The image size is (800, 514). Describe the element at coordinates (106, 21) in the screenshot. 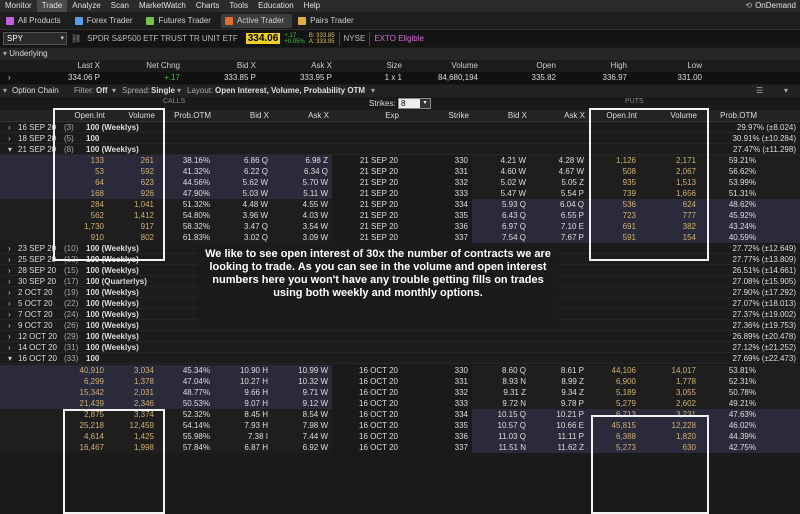

I see `tab-forex-trader: Forex Trader` at that location.